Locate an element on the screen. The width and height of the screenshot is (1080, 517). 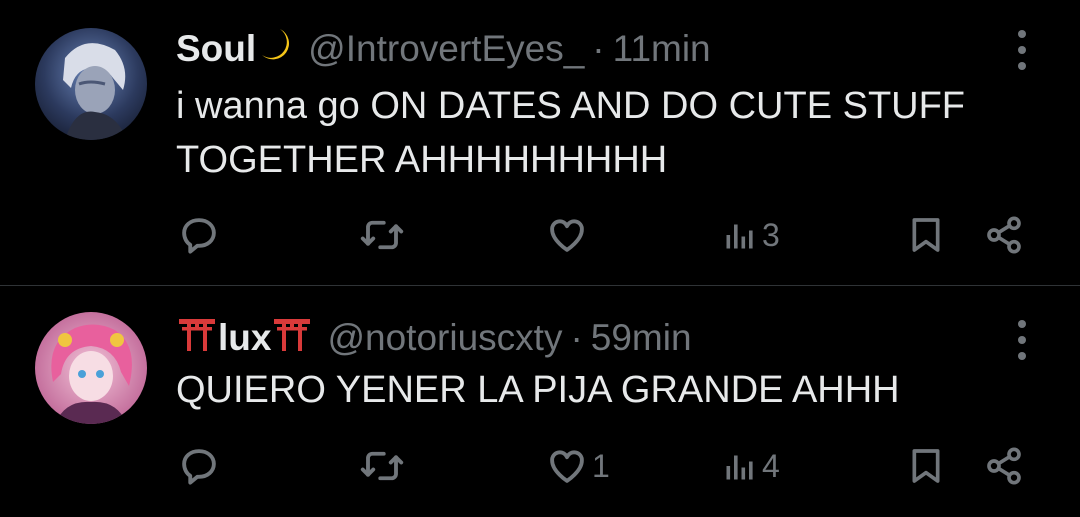
crescent-moon-icon is located at coordinates (275, 49).